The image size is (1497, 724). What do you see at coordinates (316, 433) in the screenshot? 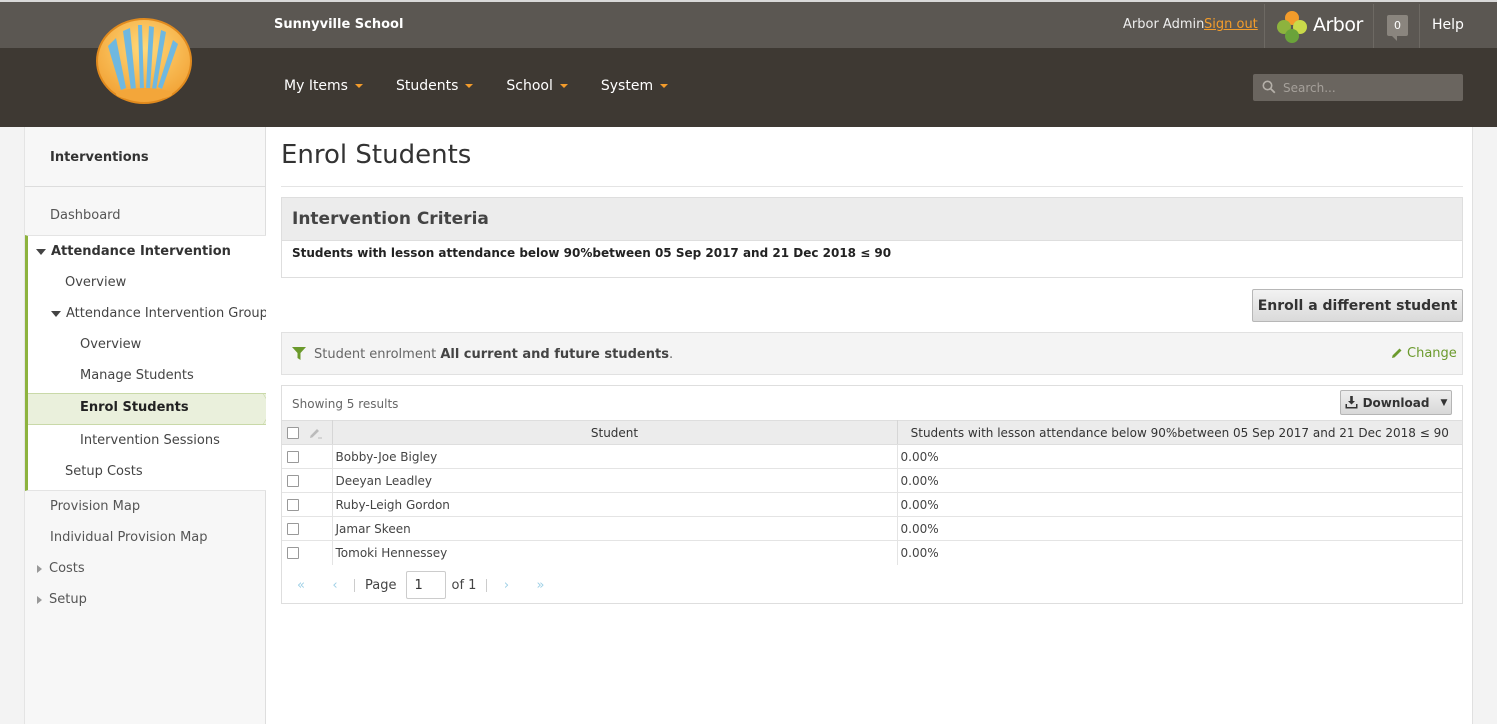
I see `edit-pencil-icon` at bounding box center [316, 433].